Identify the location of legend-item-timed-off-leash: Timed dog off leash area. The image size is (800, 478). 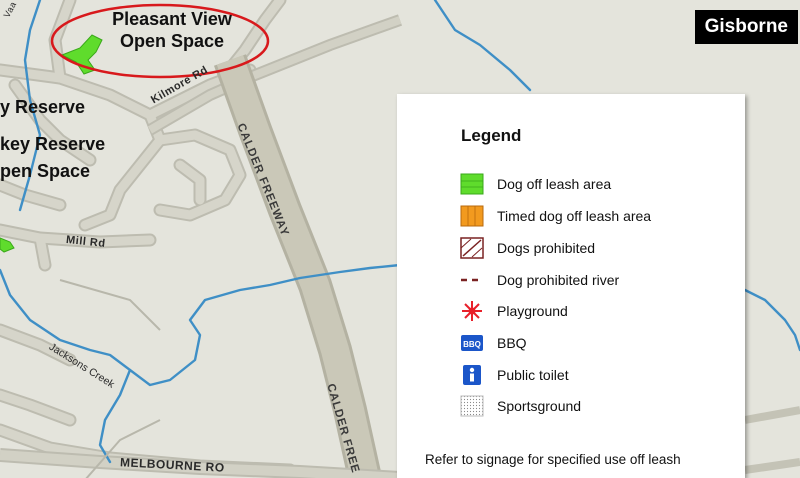
(555, 216).